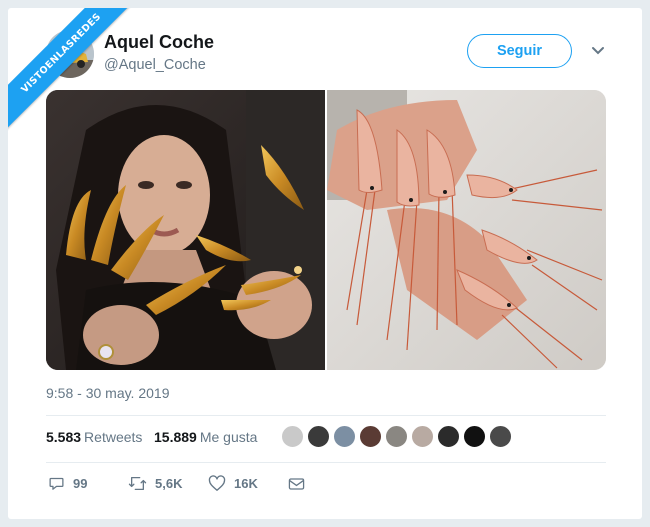 The image size is (650, 527). Describe the element at coordinates (175, 437) in the screenshot. I see `likes-count: 15.889` at that location.